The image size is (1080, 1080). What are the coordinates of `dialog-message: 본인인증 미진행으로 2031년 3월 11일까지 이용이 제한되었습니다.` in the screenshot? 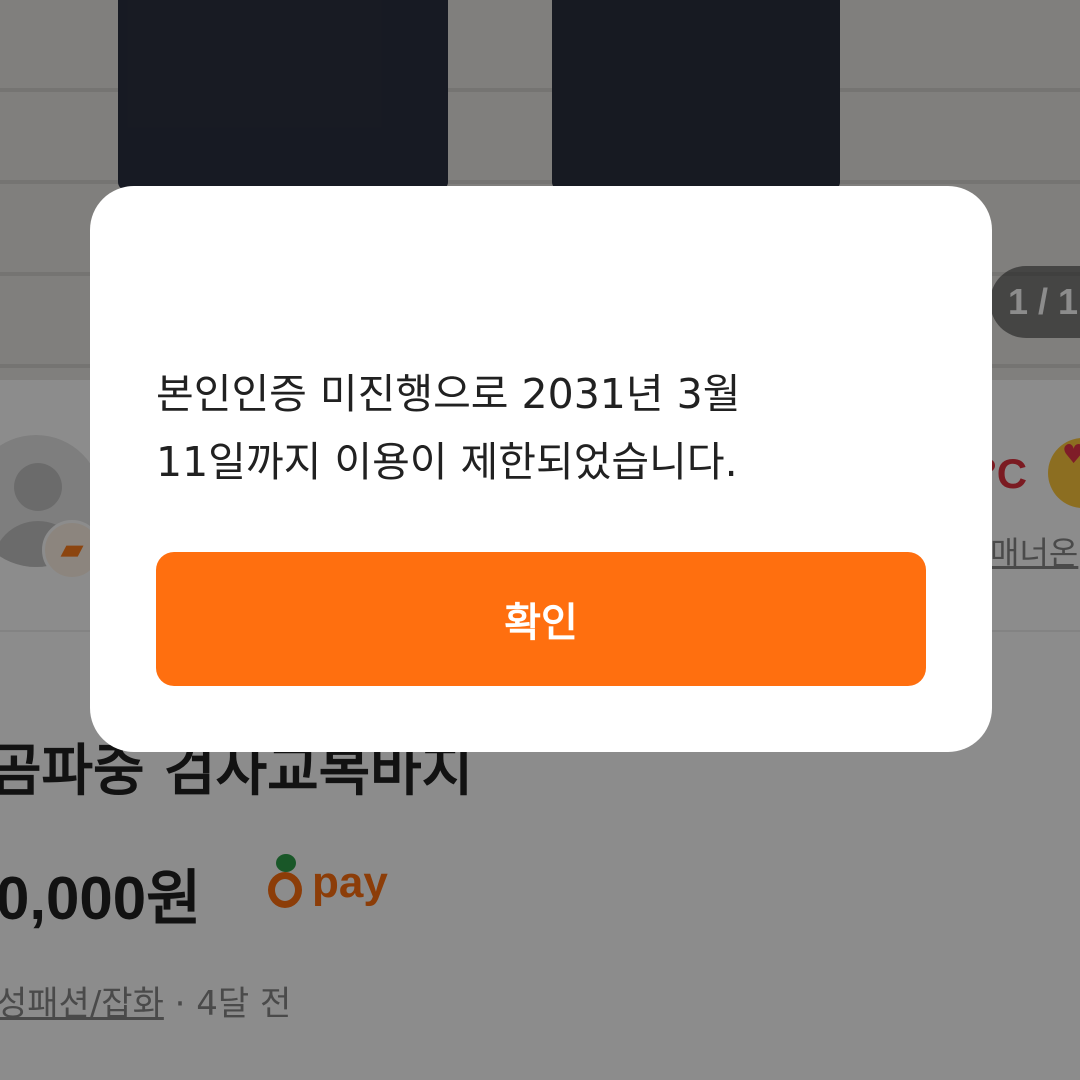 It's located at (546, 428).